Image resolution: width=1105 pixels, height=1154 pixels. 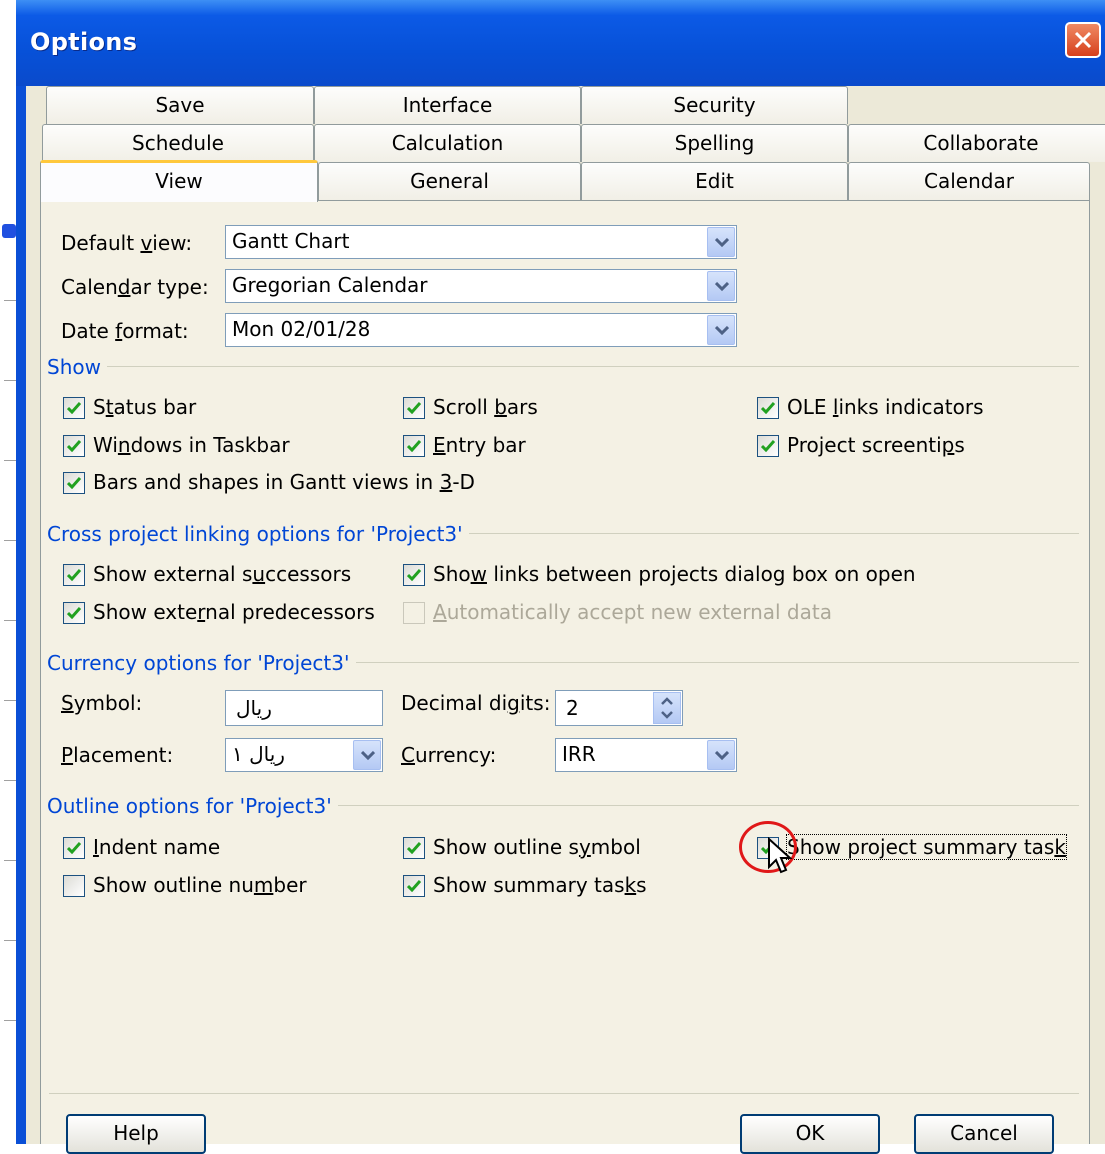 I want to click on tab-save: Save, so click(x=180, y=105).